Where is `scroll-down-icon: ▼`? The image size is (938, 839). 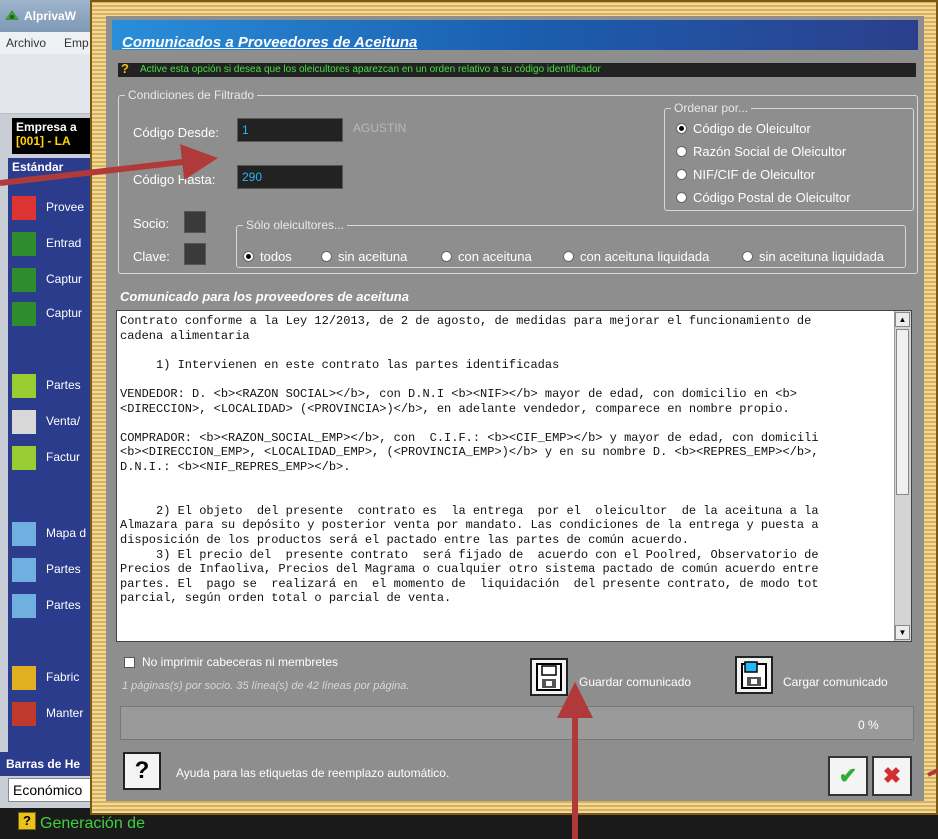
scroll-down-icon: ▼ is located at coordinates (902, 632).